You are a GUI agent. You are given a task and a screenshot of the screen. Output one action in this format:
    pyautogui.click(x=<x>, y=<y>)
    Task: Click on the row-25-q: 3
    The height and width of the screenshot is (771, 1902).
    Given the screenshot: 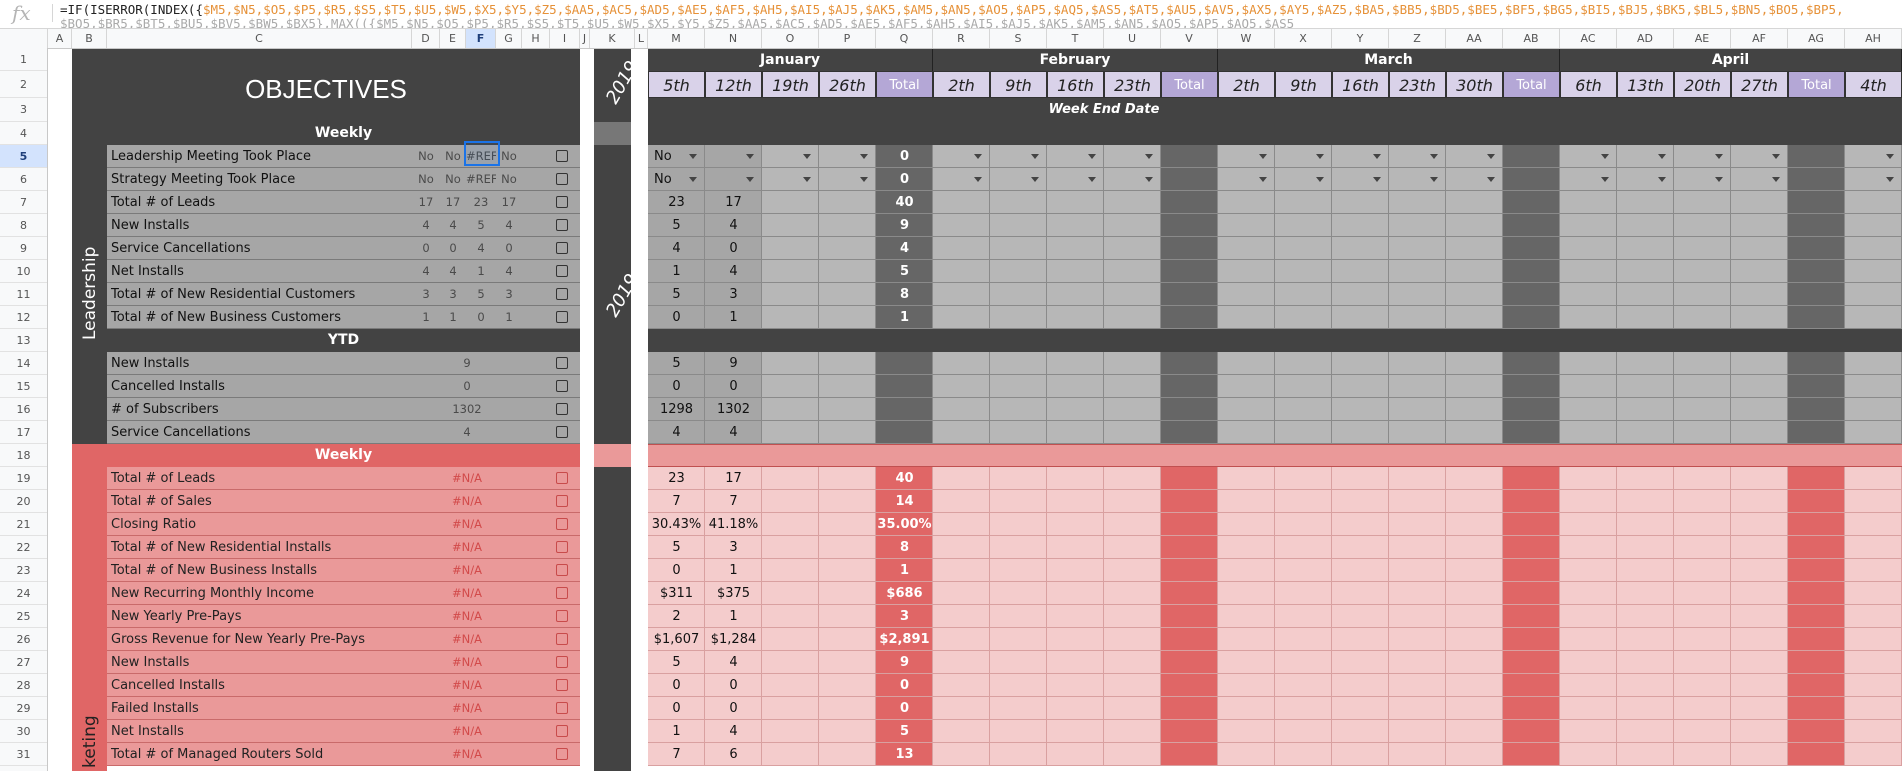 What is the action you would take?
    pyautogui.click(x=904, y=616)
    